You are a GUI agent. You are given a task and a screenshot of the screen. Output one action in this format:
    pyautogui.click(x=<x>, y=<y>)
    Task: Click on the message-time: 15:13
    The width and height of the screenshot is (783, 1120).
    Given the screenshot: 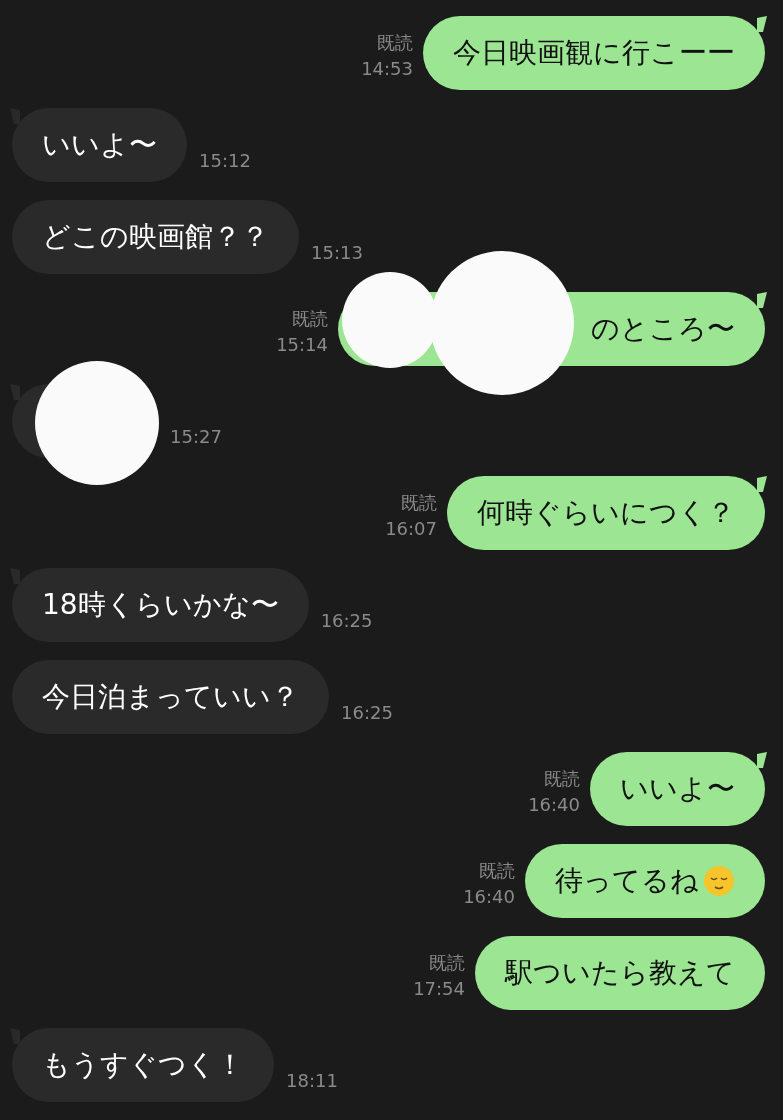 What is the action you would take?
    pyautogui.click(x=337, y=253)
    